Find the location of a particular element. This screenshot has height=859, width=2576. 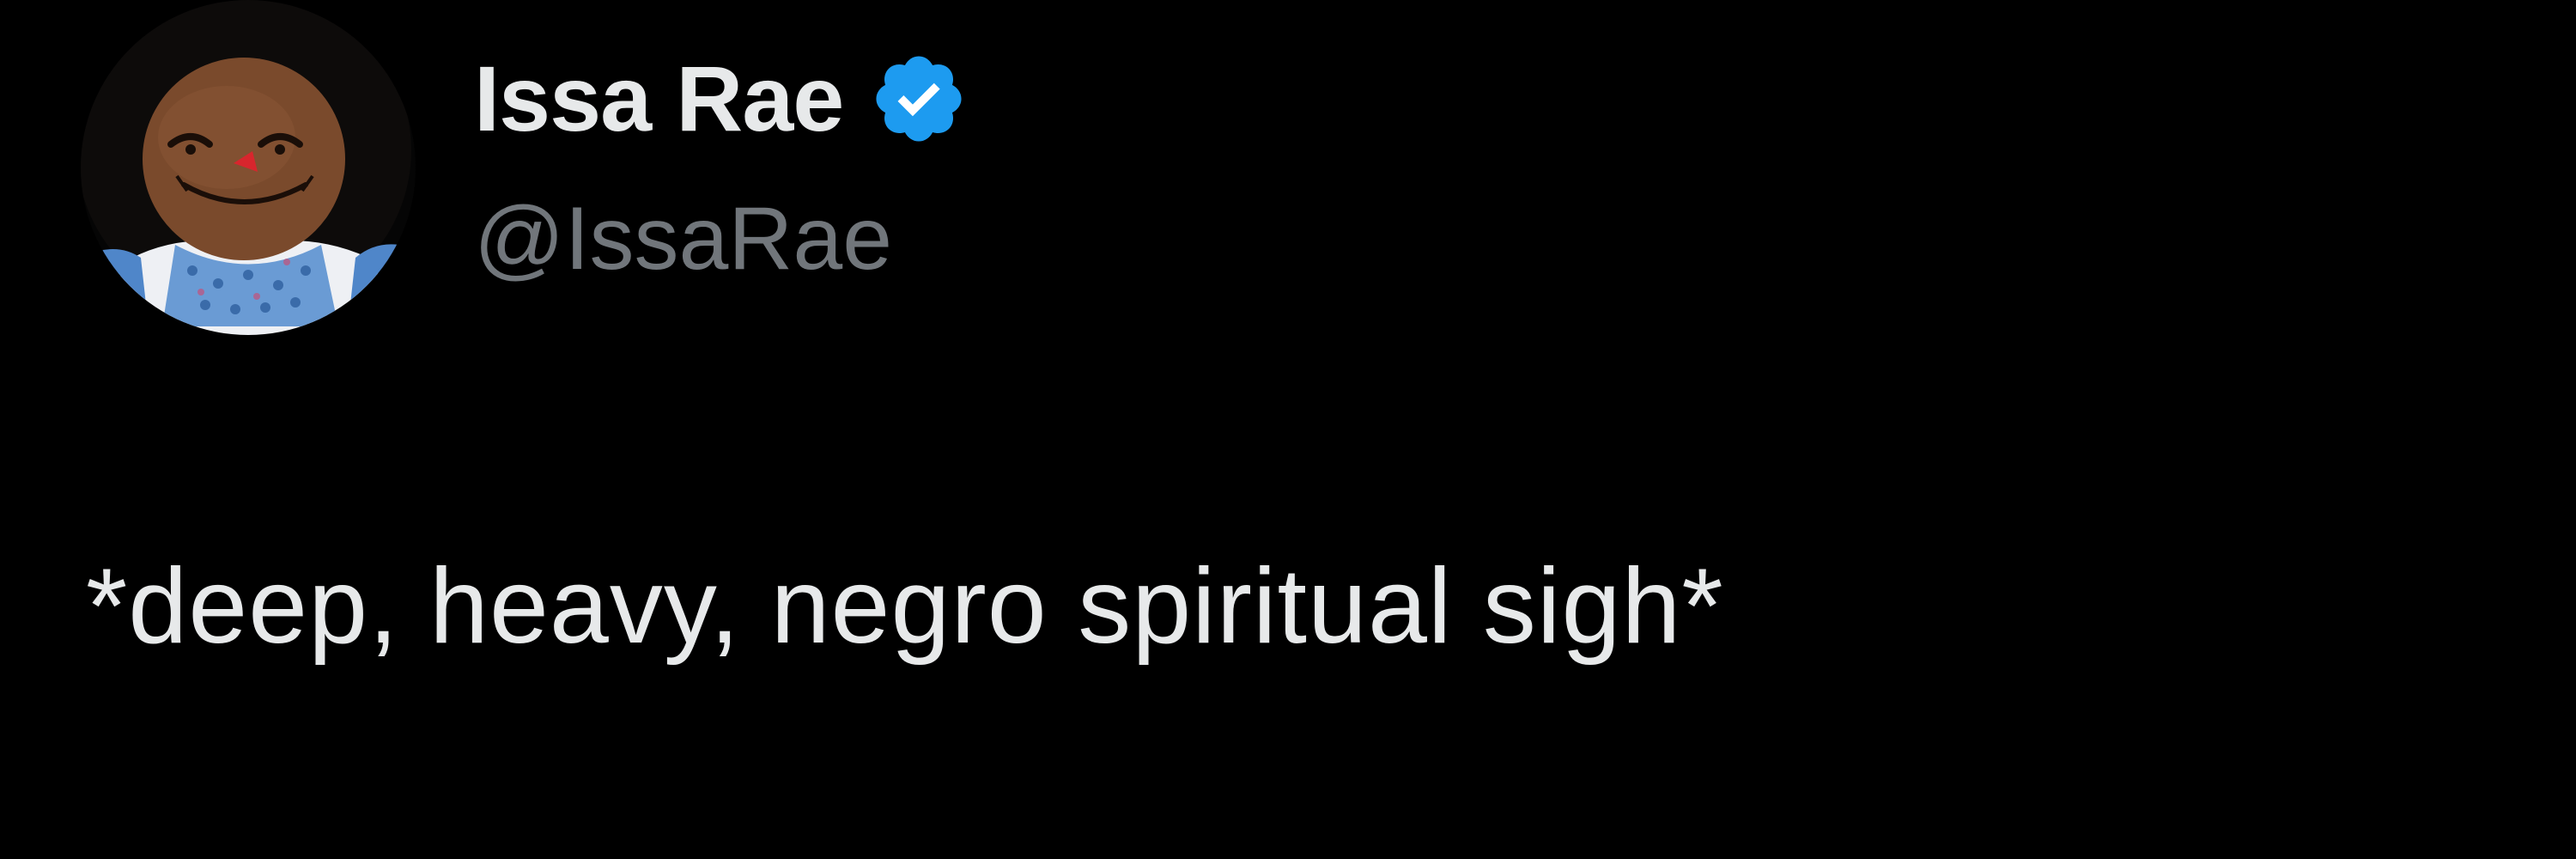

avatar is located at coordinates (249, 167).